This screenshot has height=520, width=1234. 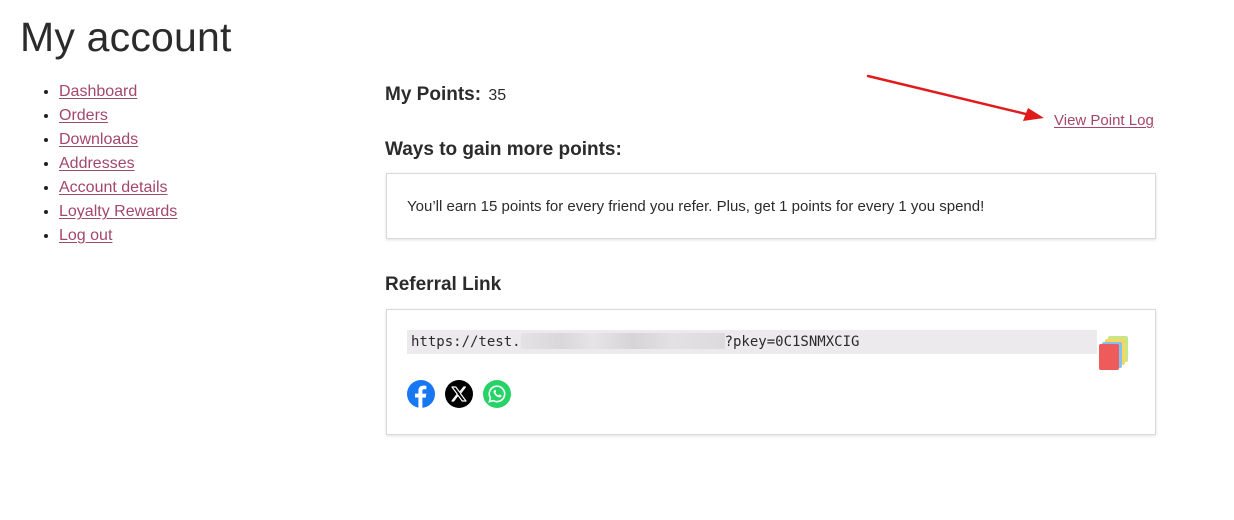 What do you see at coordinates (497, 95) in the screenshot?
I see `points-value: 35` at bounding box center [497, 95].